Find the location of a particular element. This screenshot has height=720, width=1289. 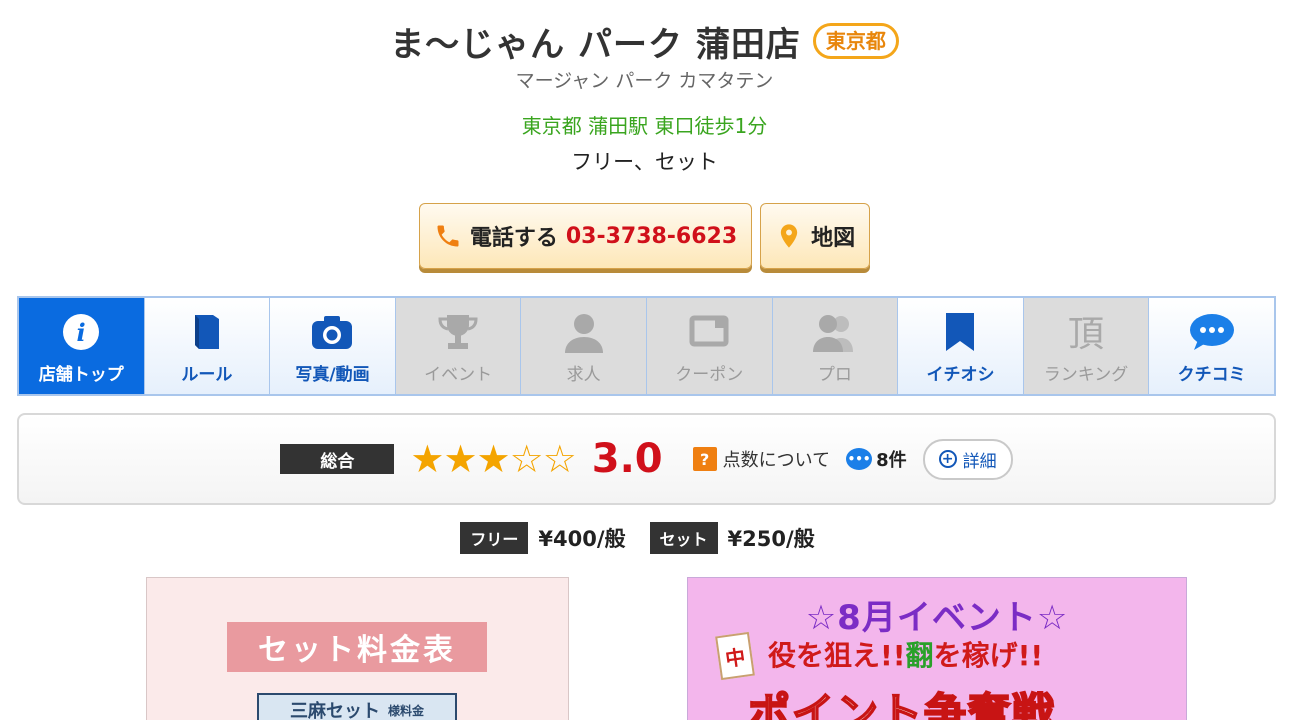

prefecture-badge: 東京都 is located at coordinates (855, 41).